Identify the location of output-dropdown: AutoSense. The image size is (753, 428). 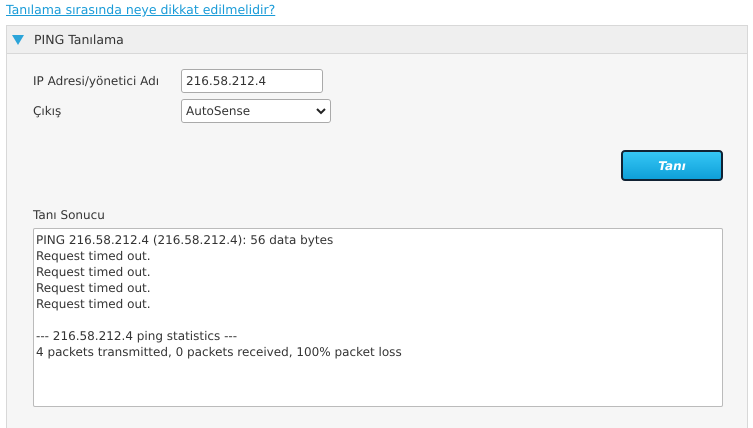
(256, 111).